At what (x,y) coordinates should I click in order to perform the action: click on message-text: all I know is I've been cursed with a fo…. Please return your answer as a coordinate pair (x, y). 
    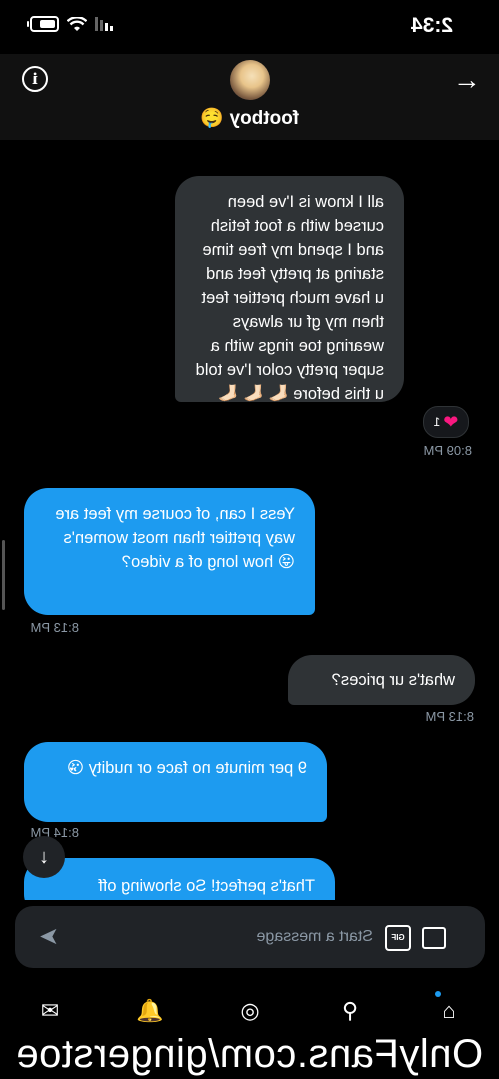
    Looking at the image, I should click on (289, 298).